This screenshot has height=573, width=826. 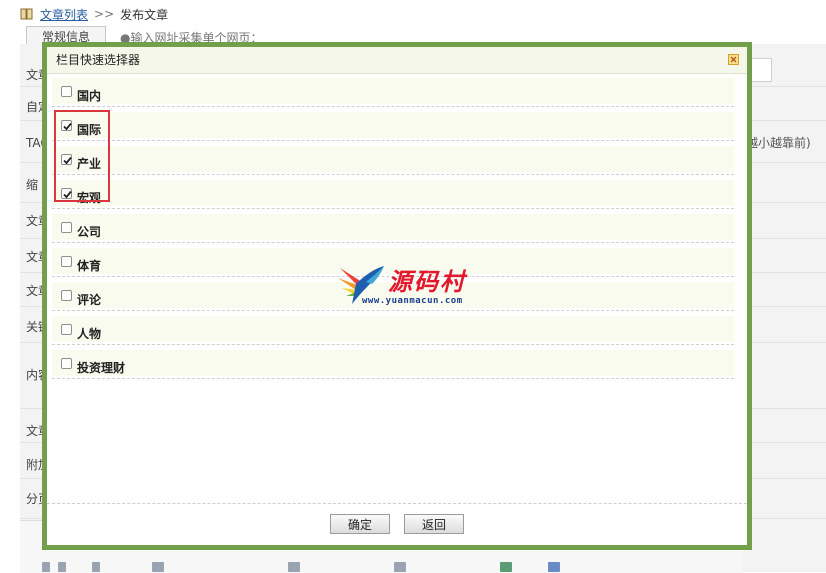 What do you see at coordinates (66, 227) in the screenshot?
I see `checkbox-company` at bounding box center [66, 227].